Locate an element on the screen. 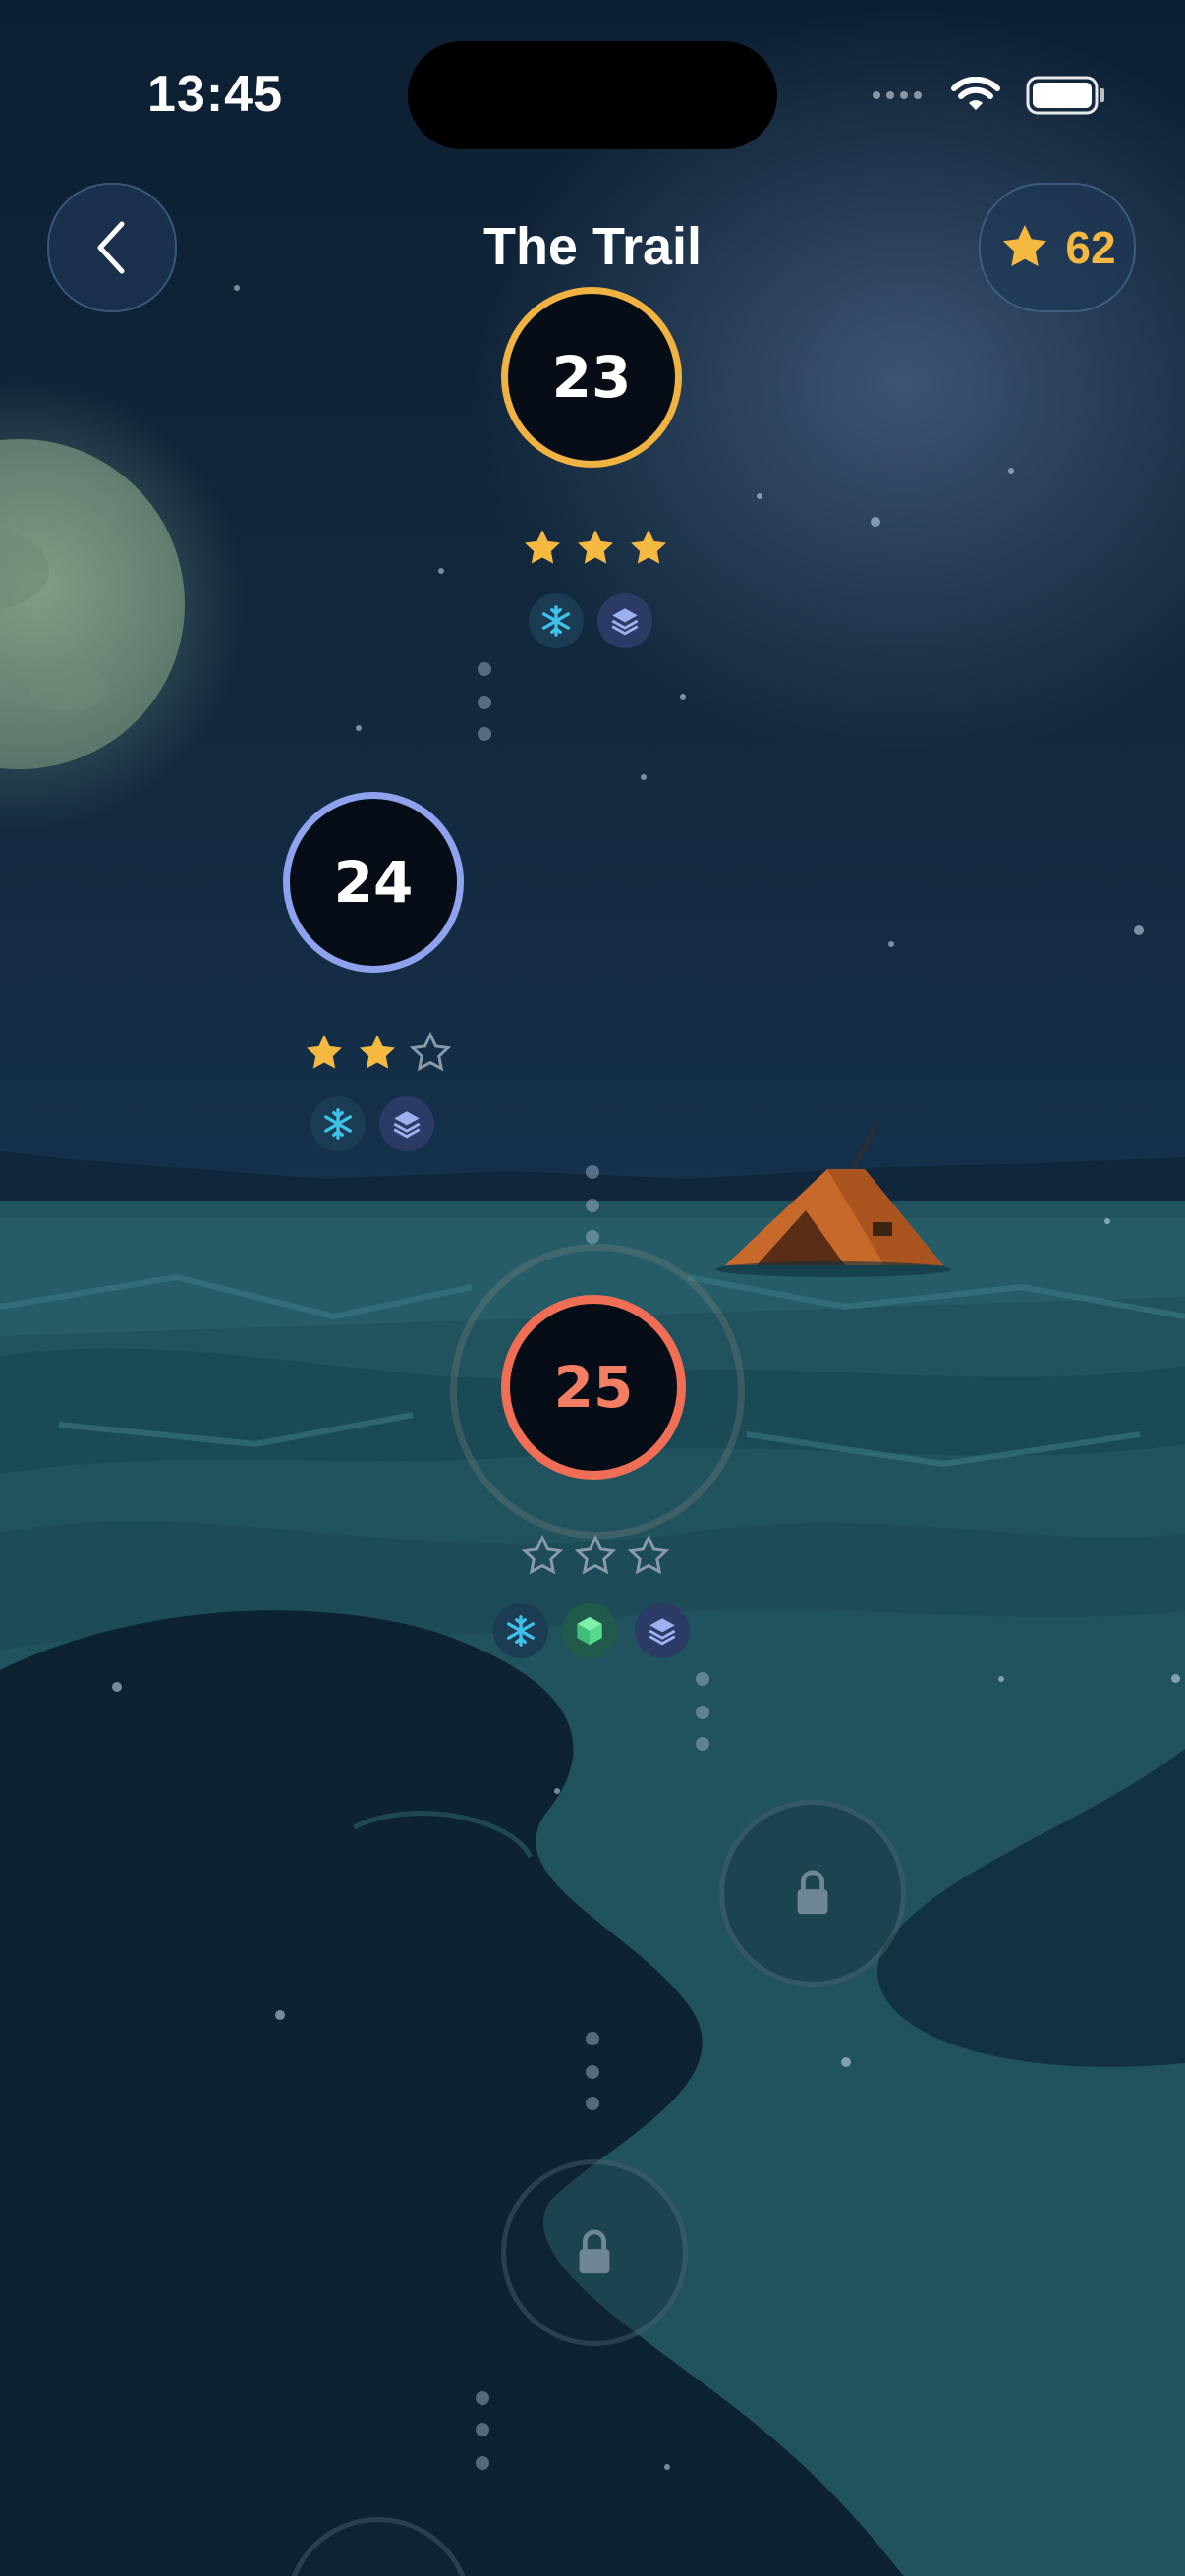  dynamic-island is located at coordinates (592, 95).